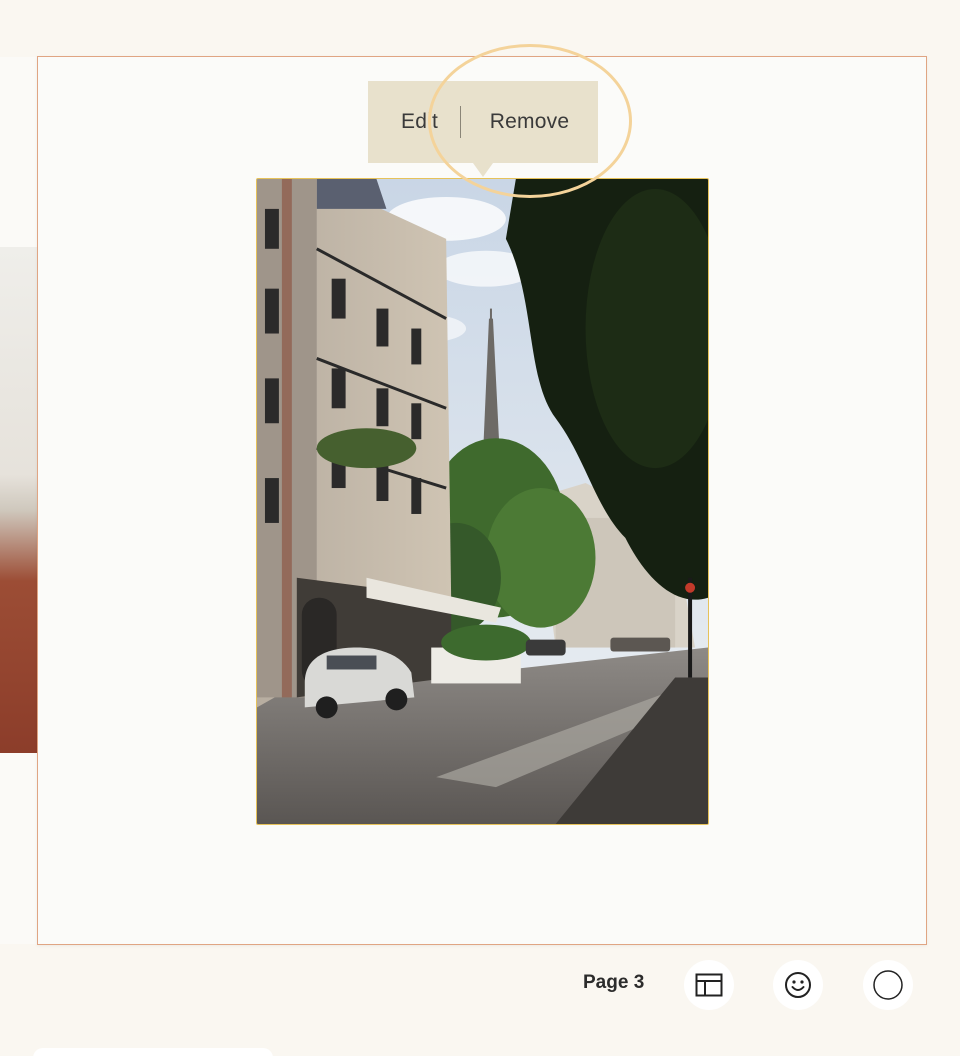  I want to click on emoji-icon, so click(798, 985).